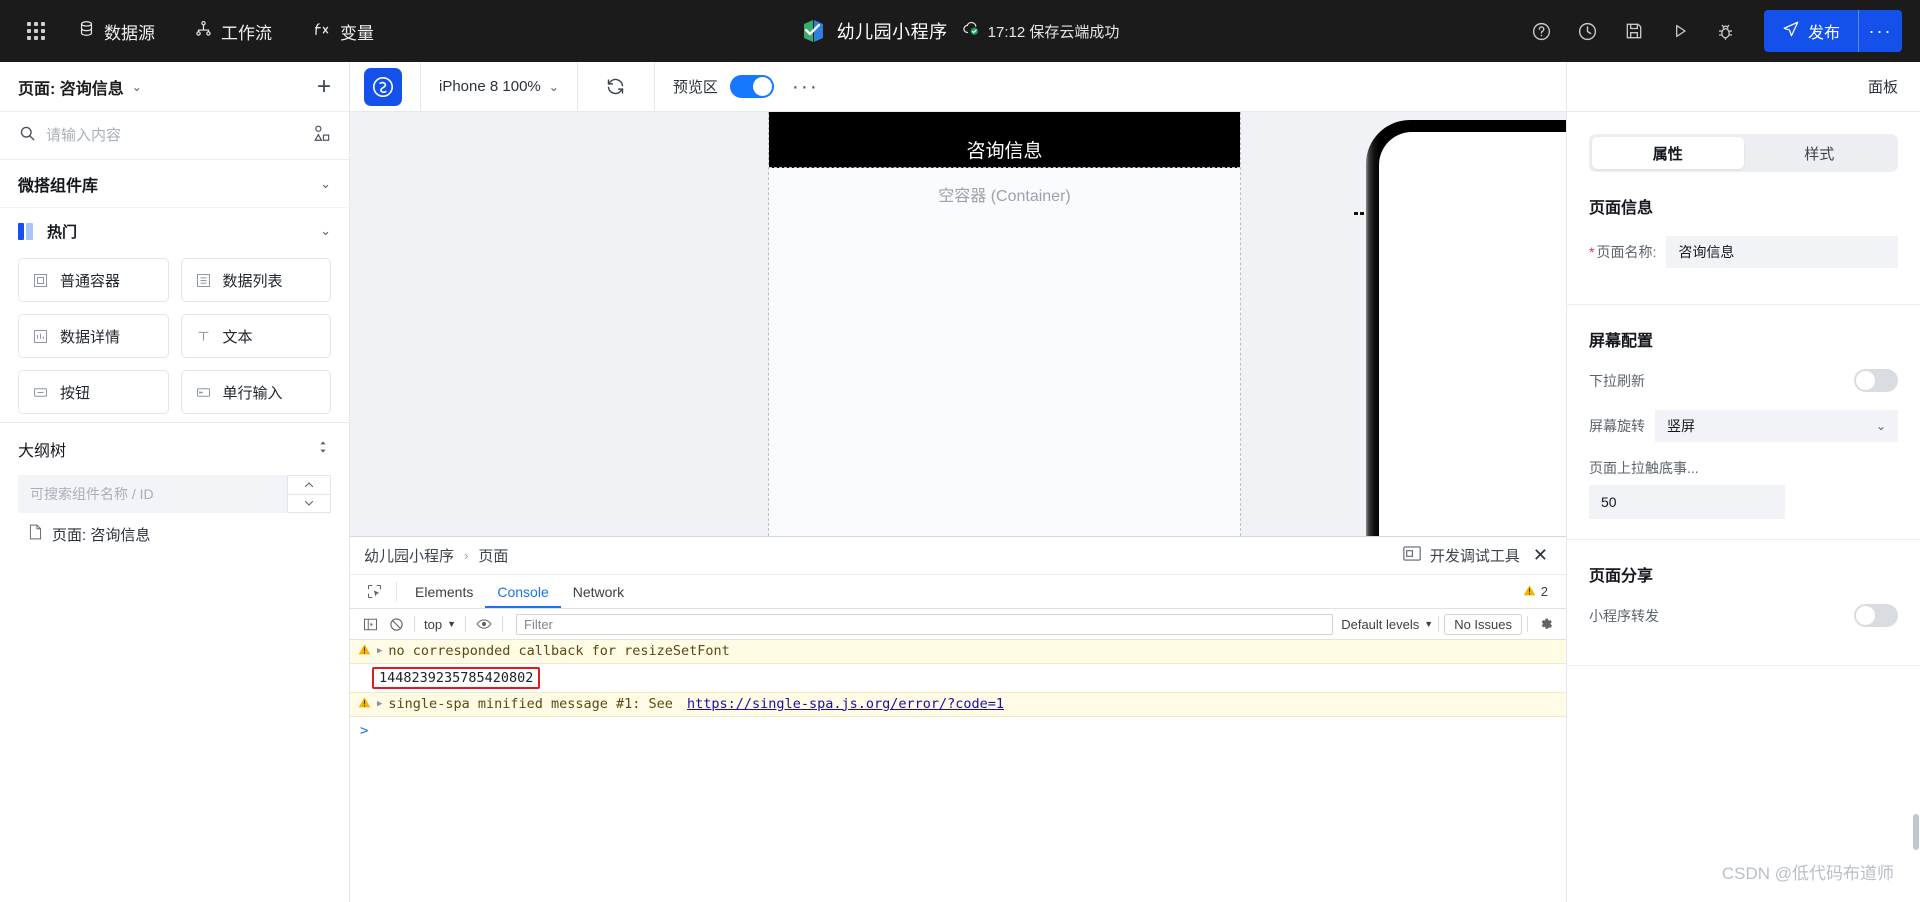 This screenshot has height=902, width=1920. What do you see at coordinates (40, 280) in the screenshot?
I see `container-icon` at bounding box center [40, 280].